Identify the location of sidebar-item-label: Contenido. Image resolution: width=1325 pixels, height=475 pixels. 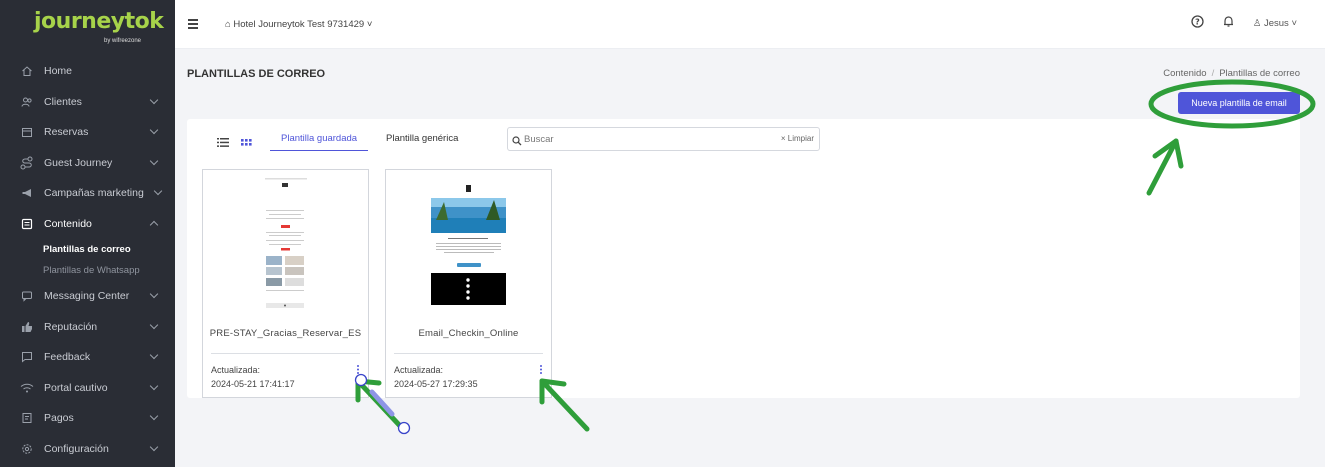
(68, 223).